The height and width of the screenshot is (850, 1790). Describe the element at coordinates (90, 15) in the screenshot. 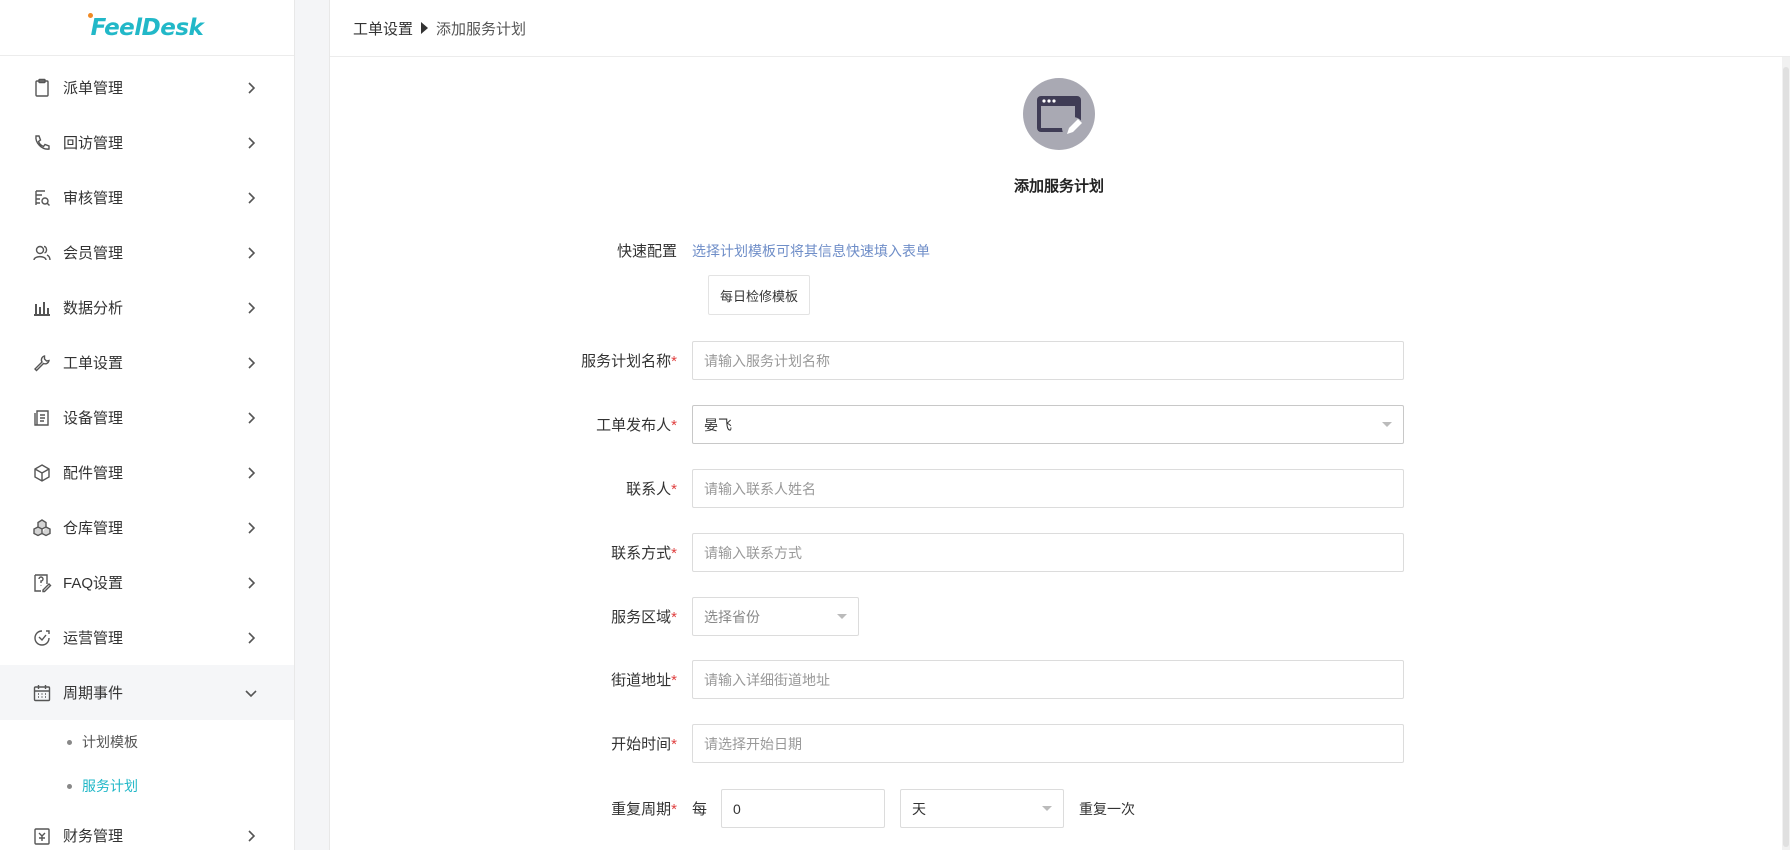

I see `logo-dot` at that location.